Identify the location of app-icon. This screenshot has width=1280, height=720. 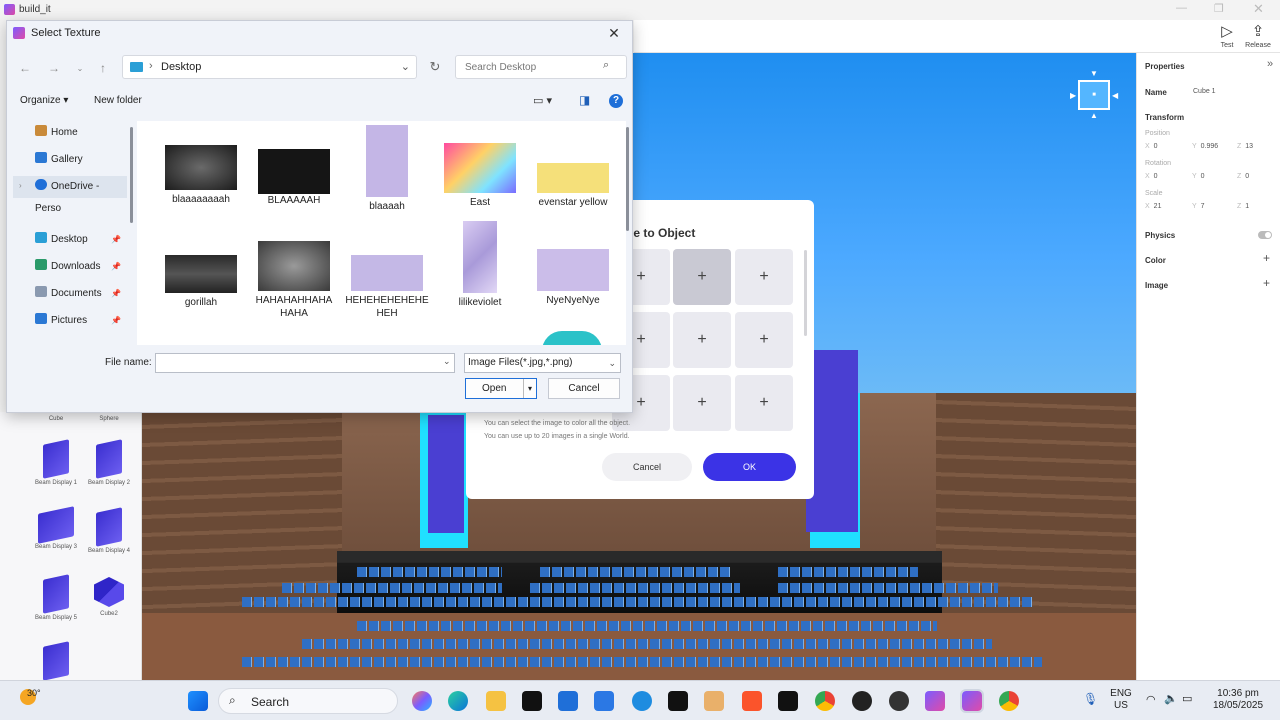
(604, 701).